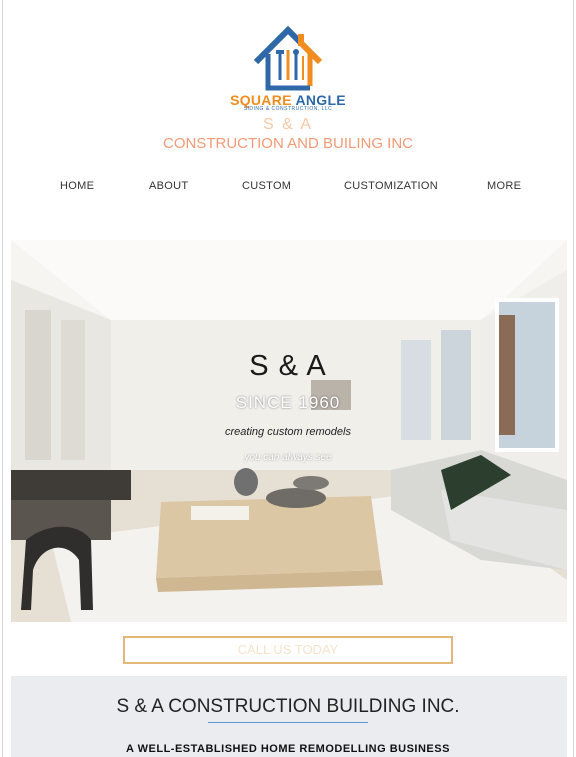 This screenshot has width=576, height=757. What do you see at coordinates (391, 186) in the screenshot?
I see `nav-customization: CUSTOMIZATION` at bounding box center [391, 186].